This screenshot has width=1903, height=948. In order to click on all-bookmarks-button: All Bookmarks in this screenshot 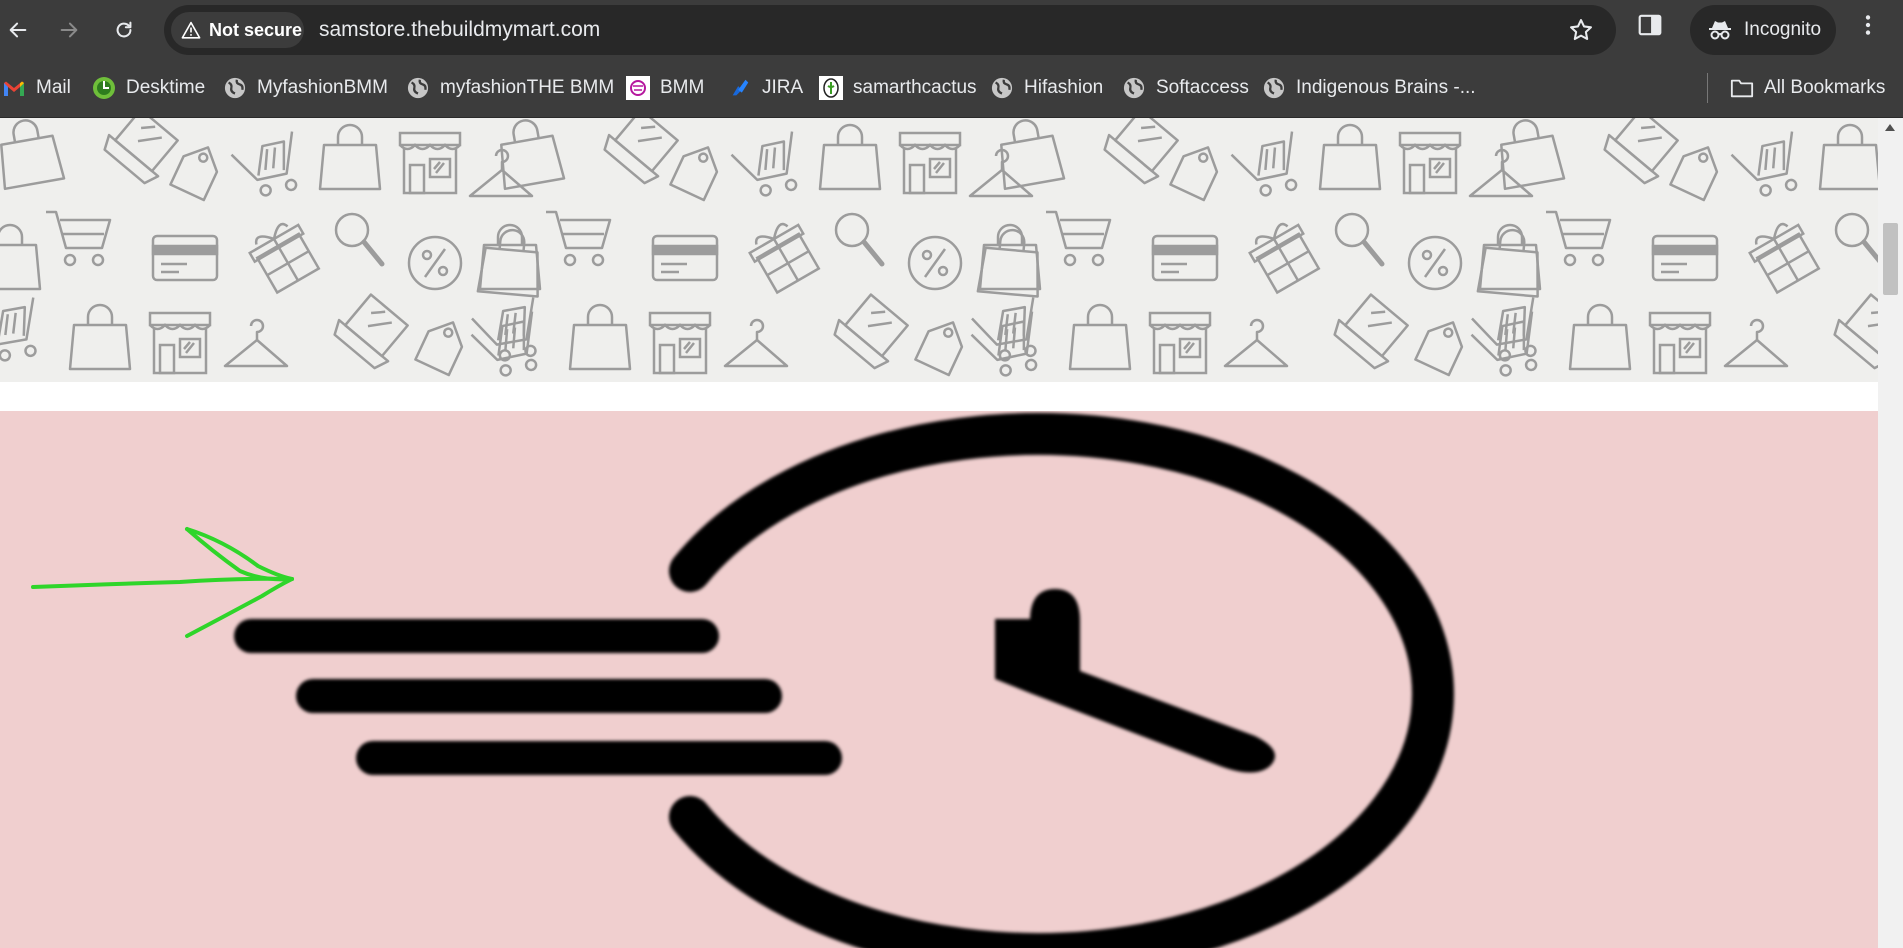, I will do `click(1807, 88)`.